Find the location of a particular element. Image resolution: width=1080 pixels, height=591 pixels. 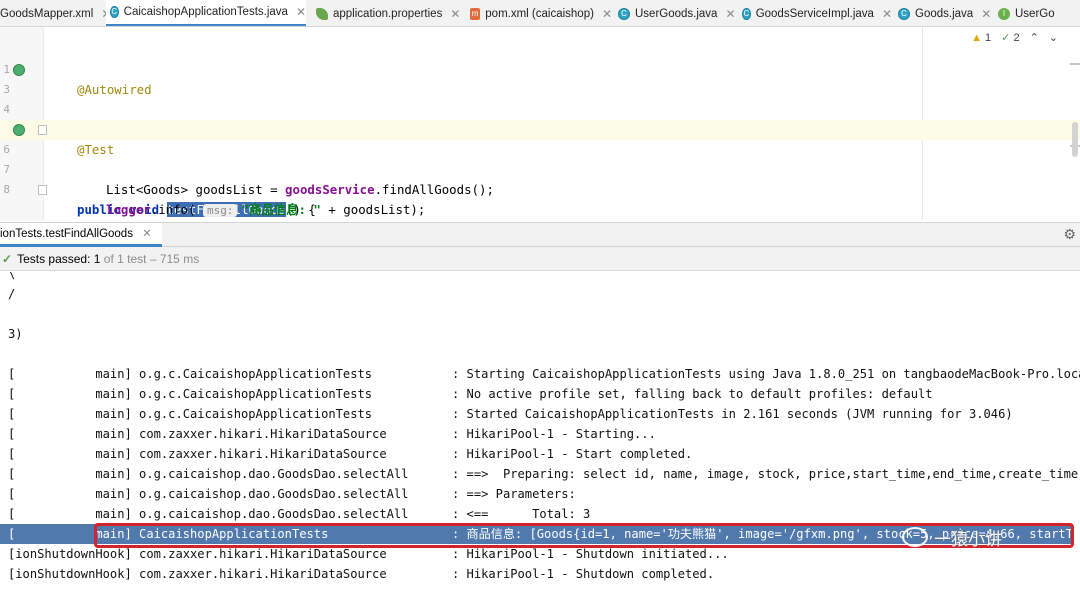

tab-label: GoodsServiceImpl.java is located at coordinates (814, 13).